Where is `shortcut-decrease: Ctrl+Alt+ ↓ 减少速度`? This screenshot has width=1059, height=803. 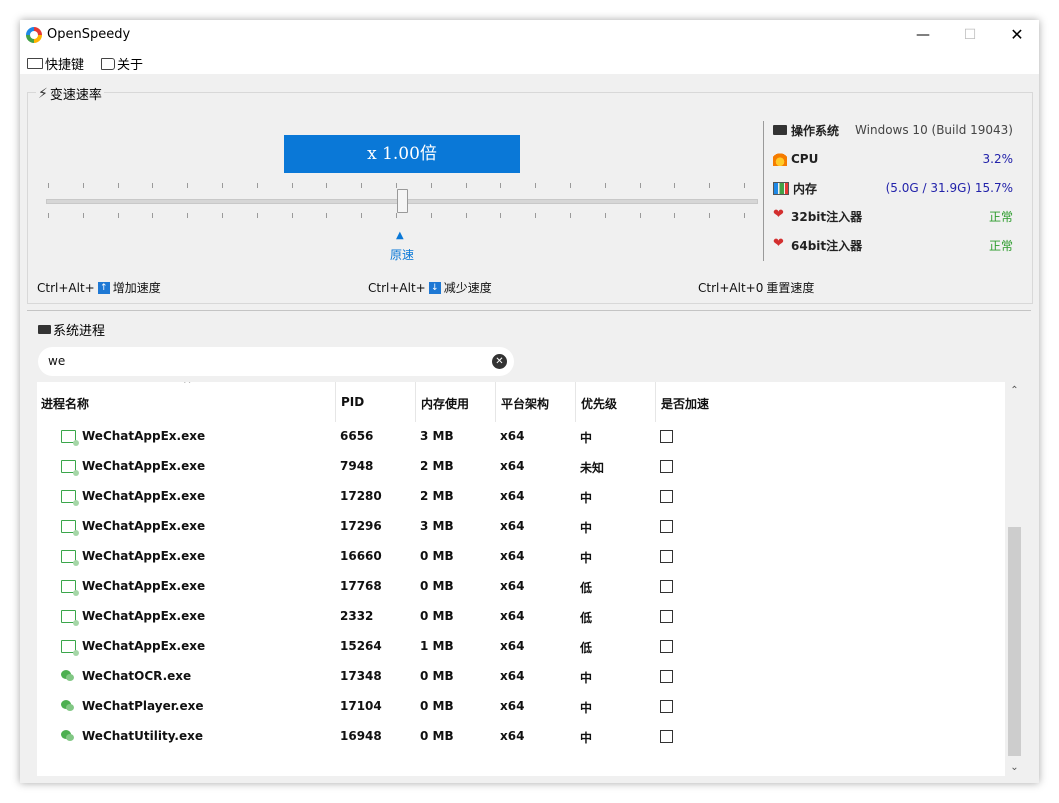
shortcut-decrease: Ctrl+Alt+ ↓ 减少速度 is located at coordinates (430, 287).